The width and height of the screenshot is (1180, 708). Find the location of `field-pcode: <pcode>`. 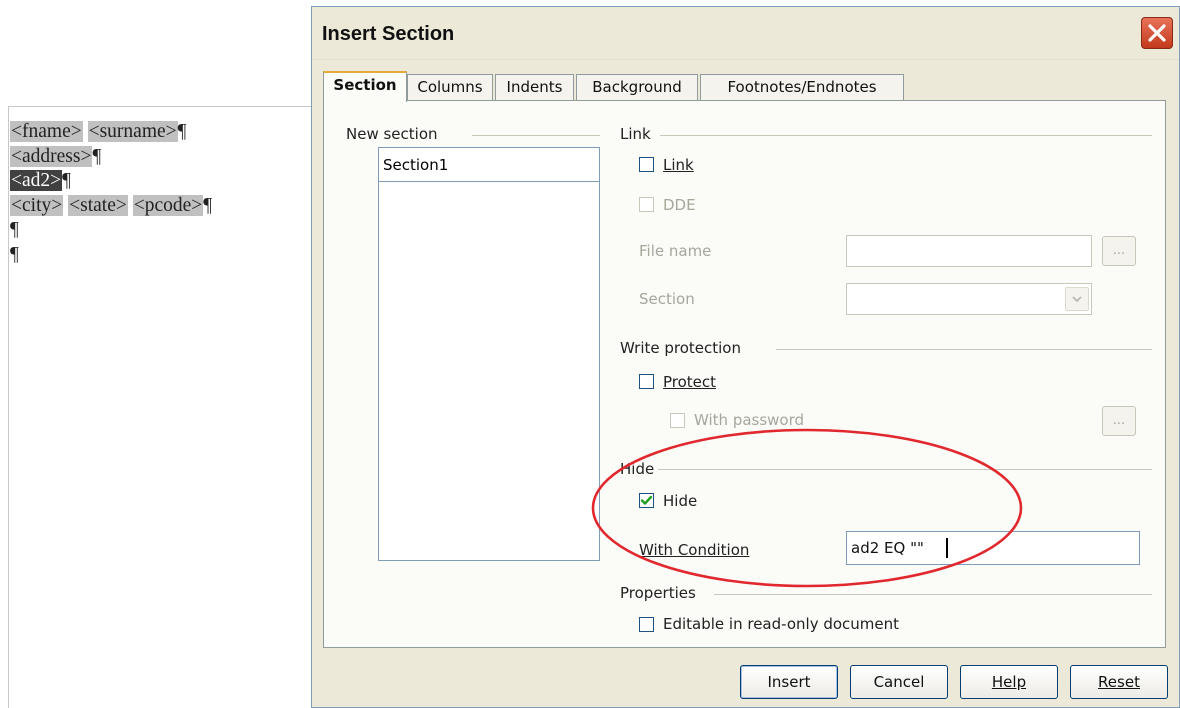

field-pcode: <pcode> is located at coordinates (168, 205).